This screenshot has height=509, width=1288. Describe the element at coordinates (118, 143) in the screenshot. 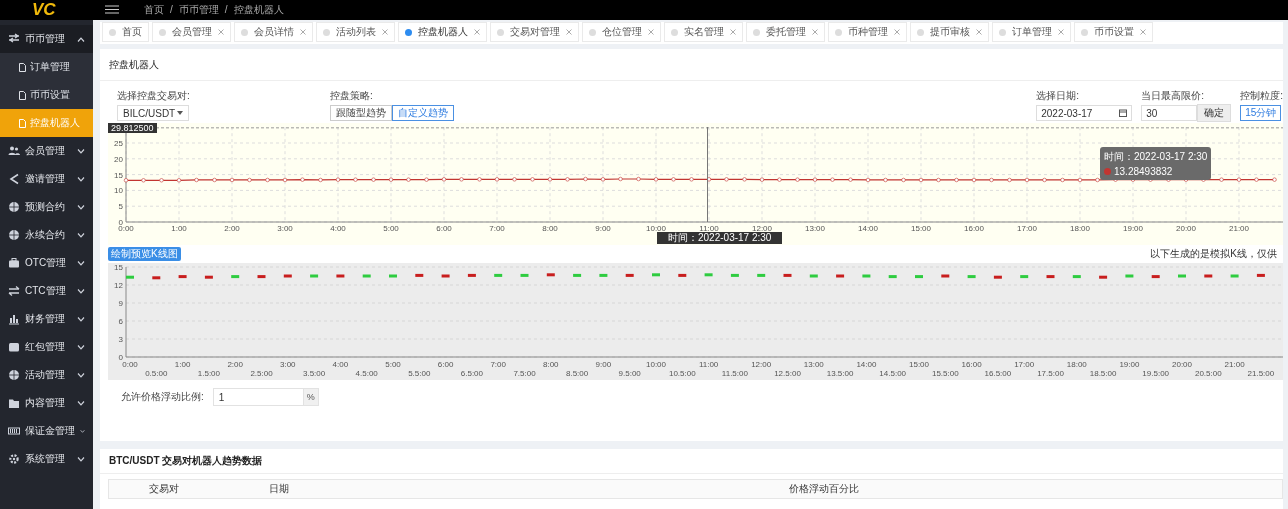

I see `axis-tick-label: 25` at that location.